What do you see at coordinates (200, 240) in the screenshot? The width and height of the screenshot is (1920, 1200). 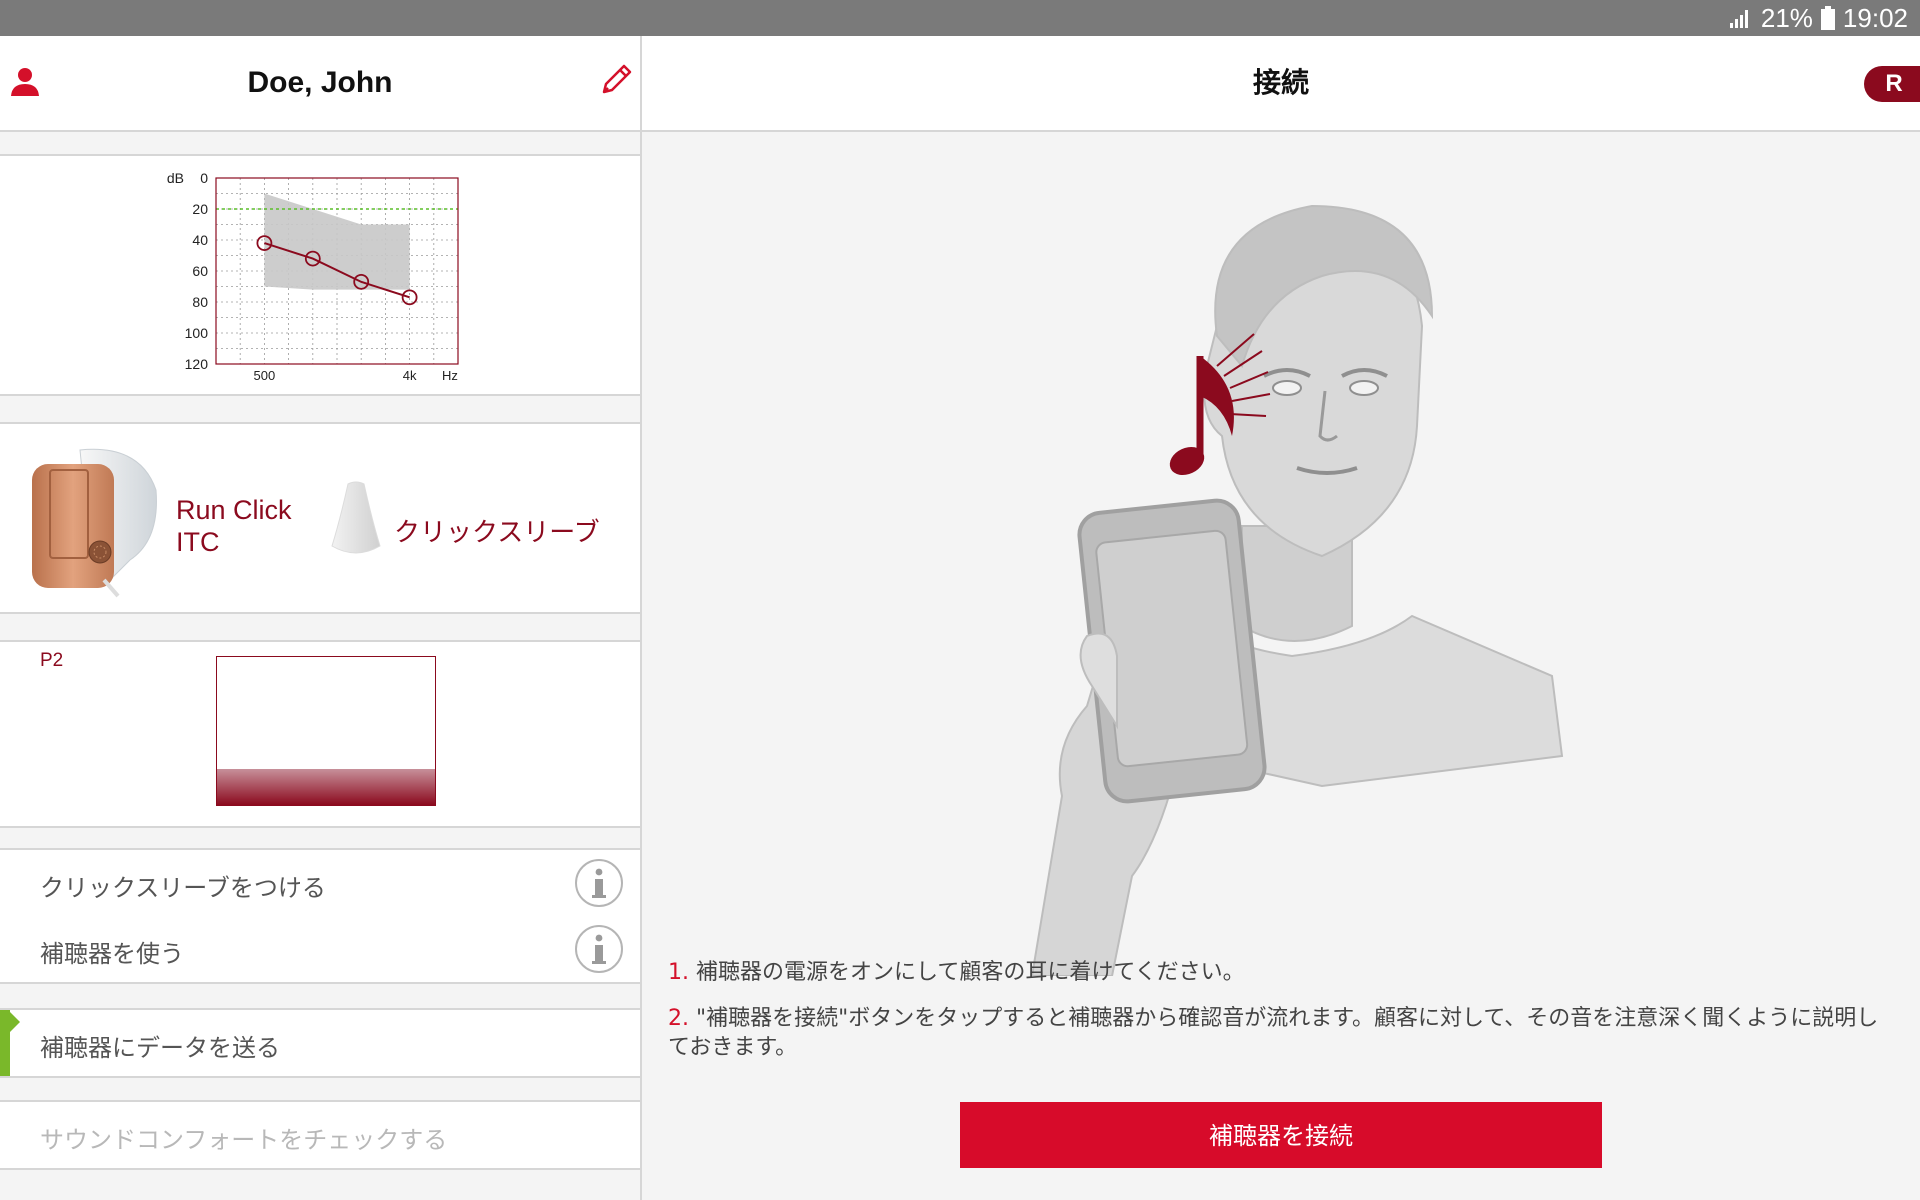 I see `y-tick-label: 40` at bounding box center [200, 240].